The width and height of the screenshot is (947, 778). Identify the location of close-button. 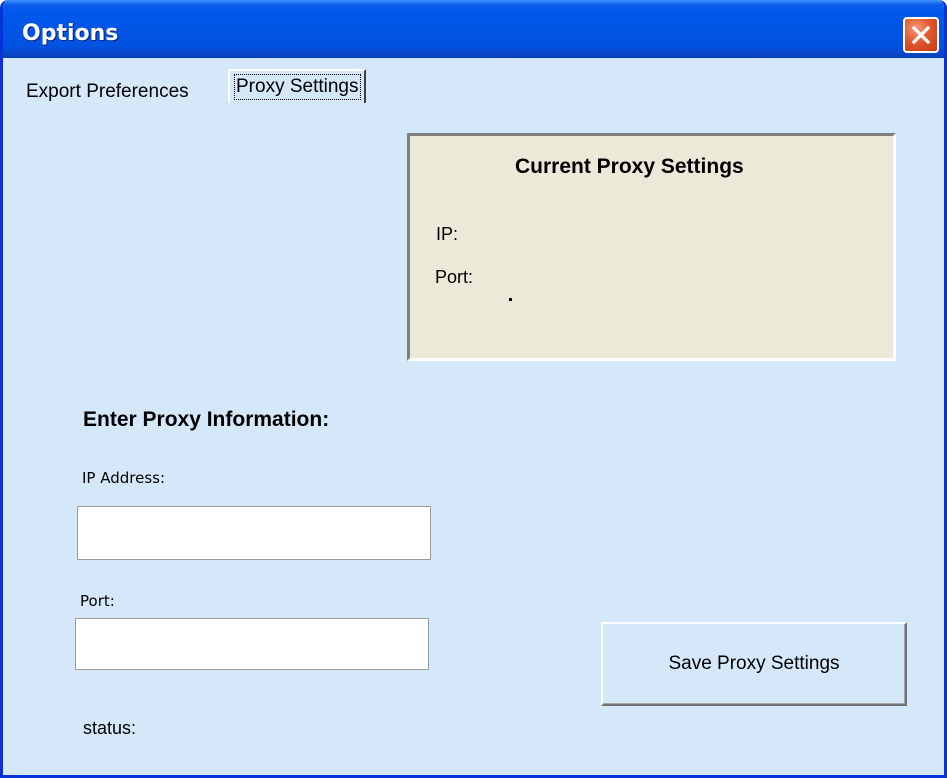
(921, 35).